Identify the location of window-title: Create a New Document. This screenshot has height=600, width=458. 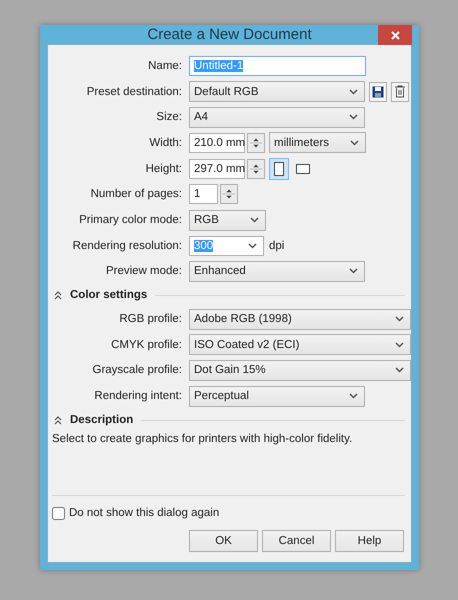
(229, 35).